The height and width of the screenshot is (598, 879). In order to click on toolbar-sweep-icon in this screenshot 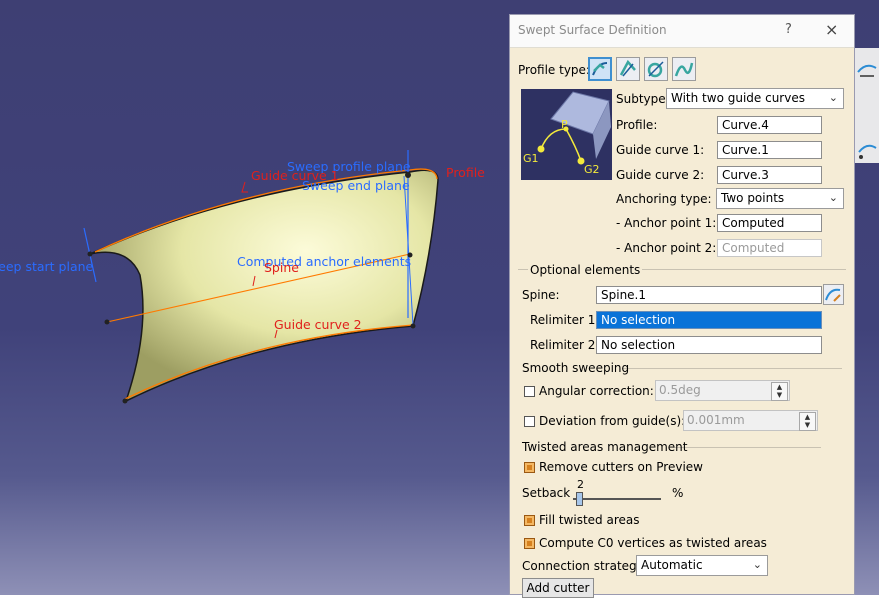, I will do `click(867, 151)`.